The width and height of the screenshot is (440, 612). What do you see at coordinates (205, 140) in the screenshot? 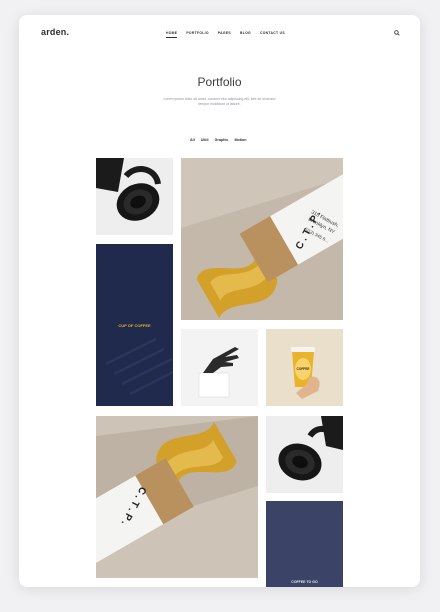
I see `filter-uiiiii: Uiiiii` at bounding box center [205, 140].